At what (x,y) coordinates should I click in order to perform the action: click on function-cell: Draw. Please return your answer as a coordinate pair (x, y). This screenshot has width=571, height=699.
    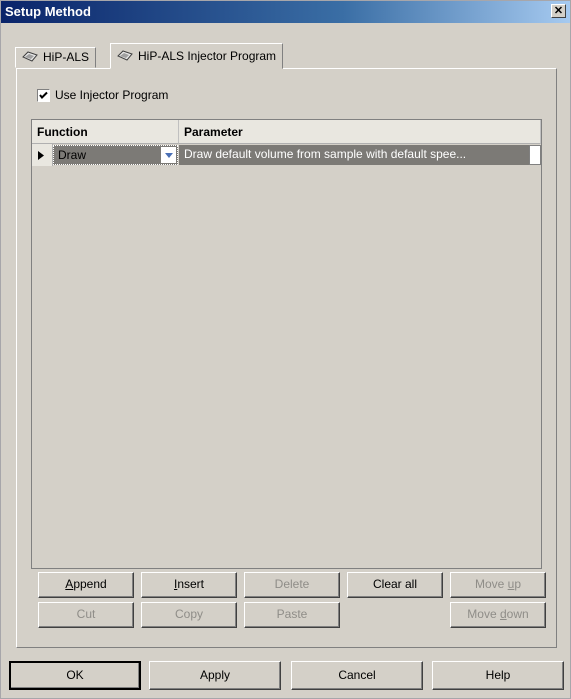
    Looking at the image, I should click on (115, 155).